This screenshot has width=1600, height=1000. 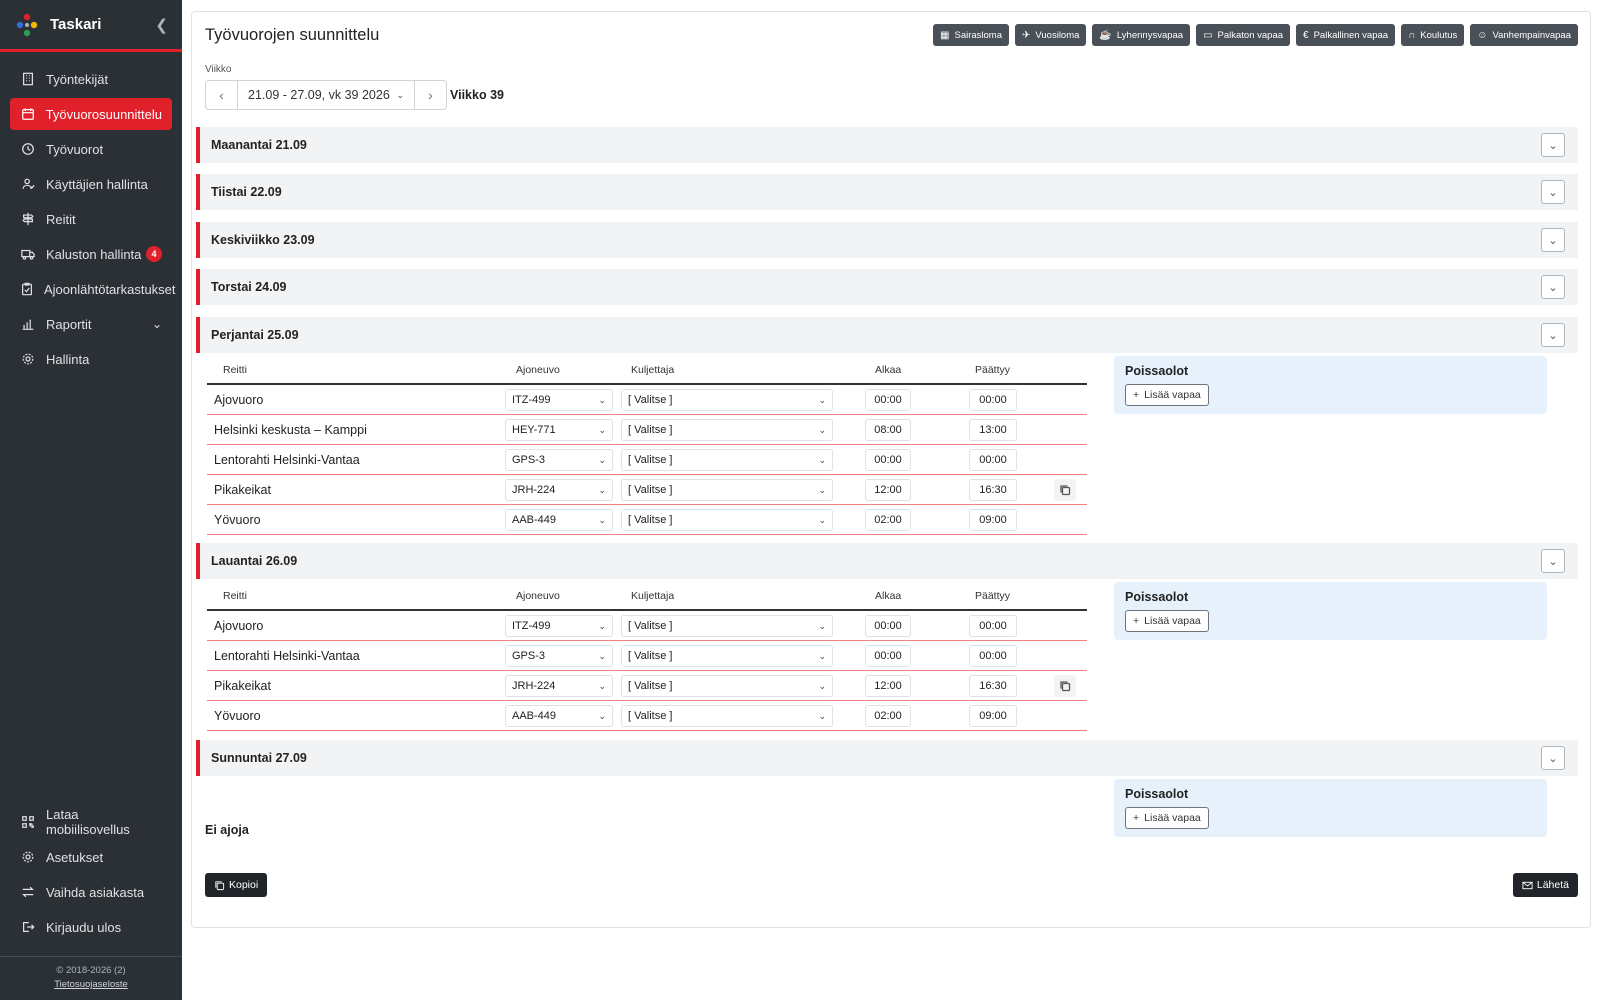 What do you see at coordinates (1545, 885) in the screenshot?
I see `send-button: Lähetä` at bounding box center [1545, 885].